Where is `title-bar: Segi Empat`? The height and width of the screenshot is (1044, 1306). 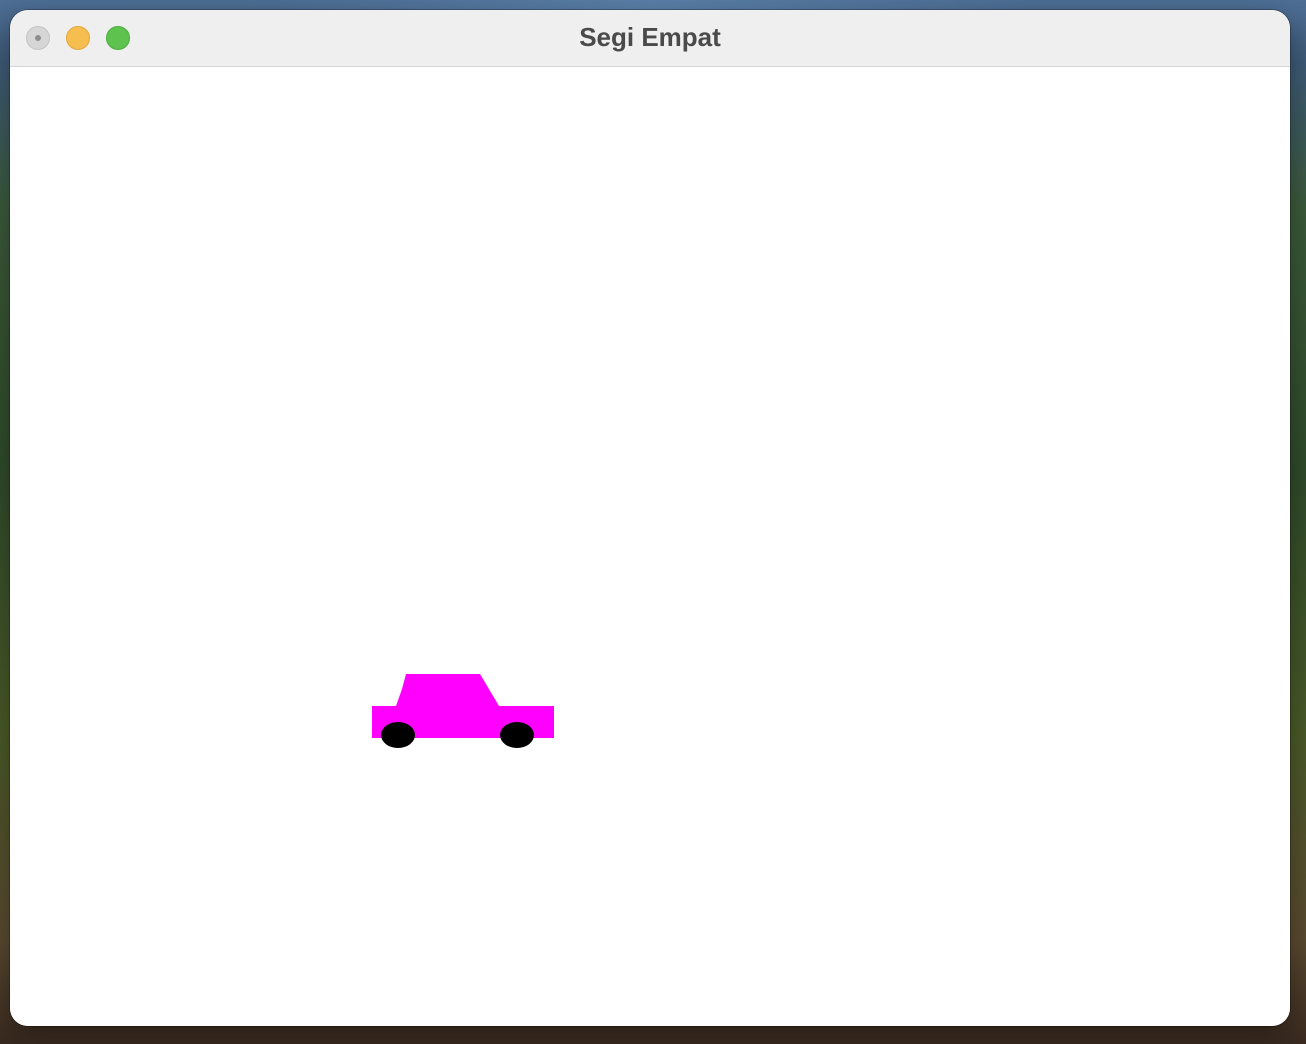 title-bar: Segi Empat is located at coordinates (650, 38).